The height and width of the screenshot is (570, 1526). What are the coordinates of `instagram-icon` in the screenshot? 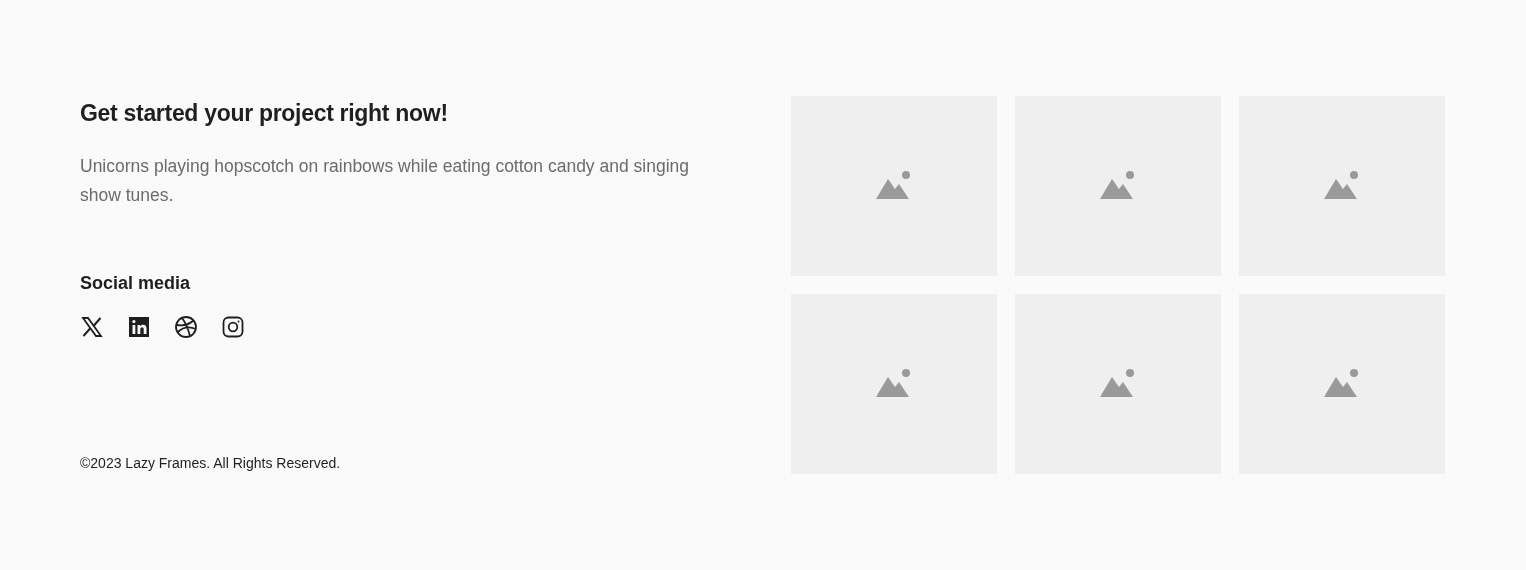 It's located at (233, 326).